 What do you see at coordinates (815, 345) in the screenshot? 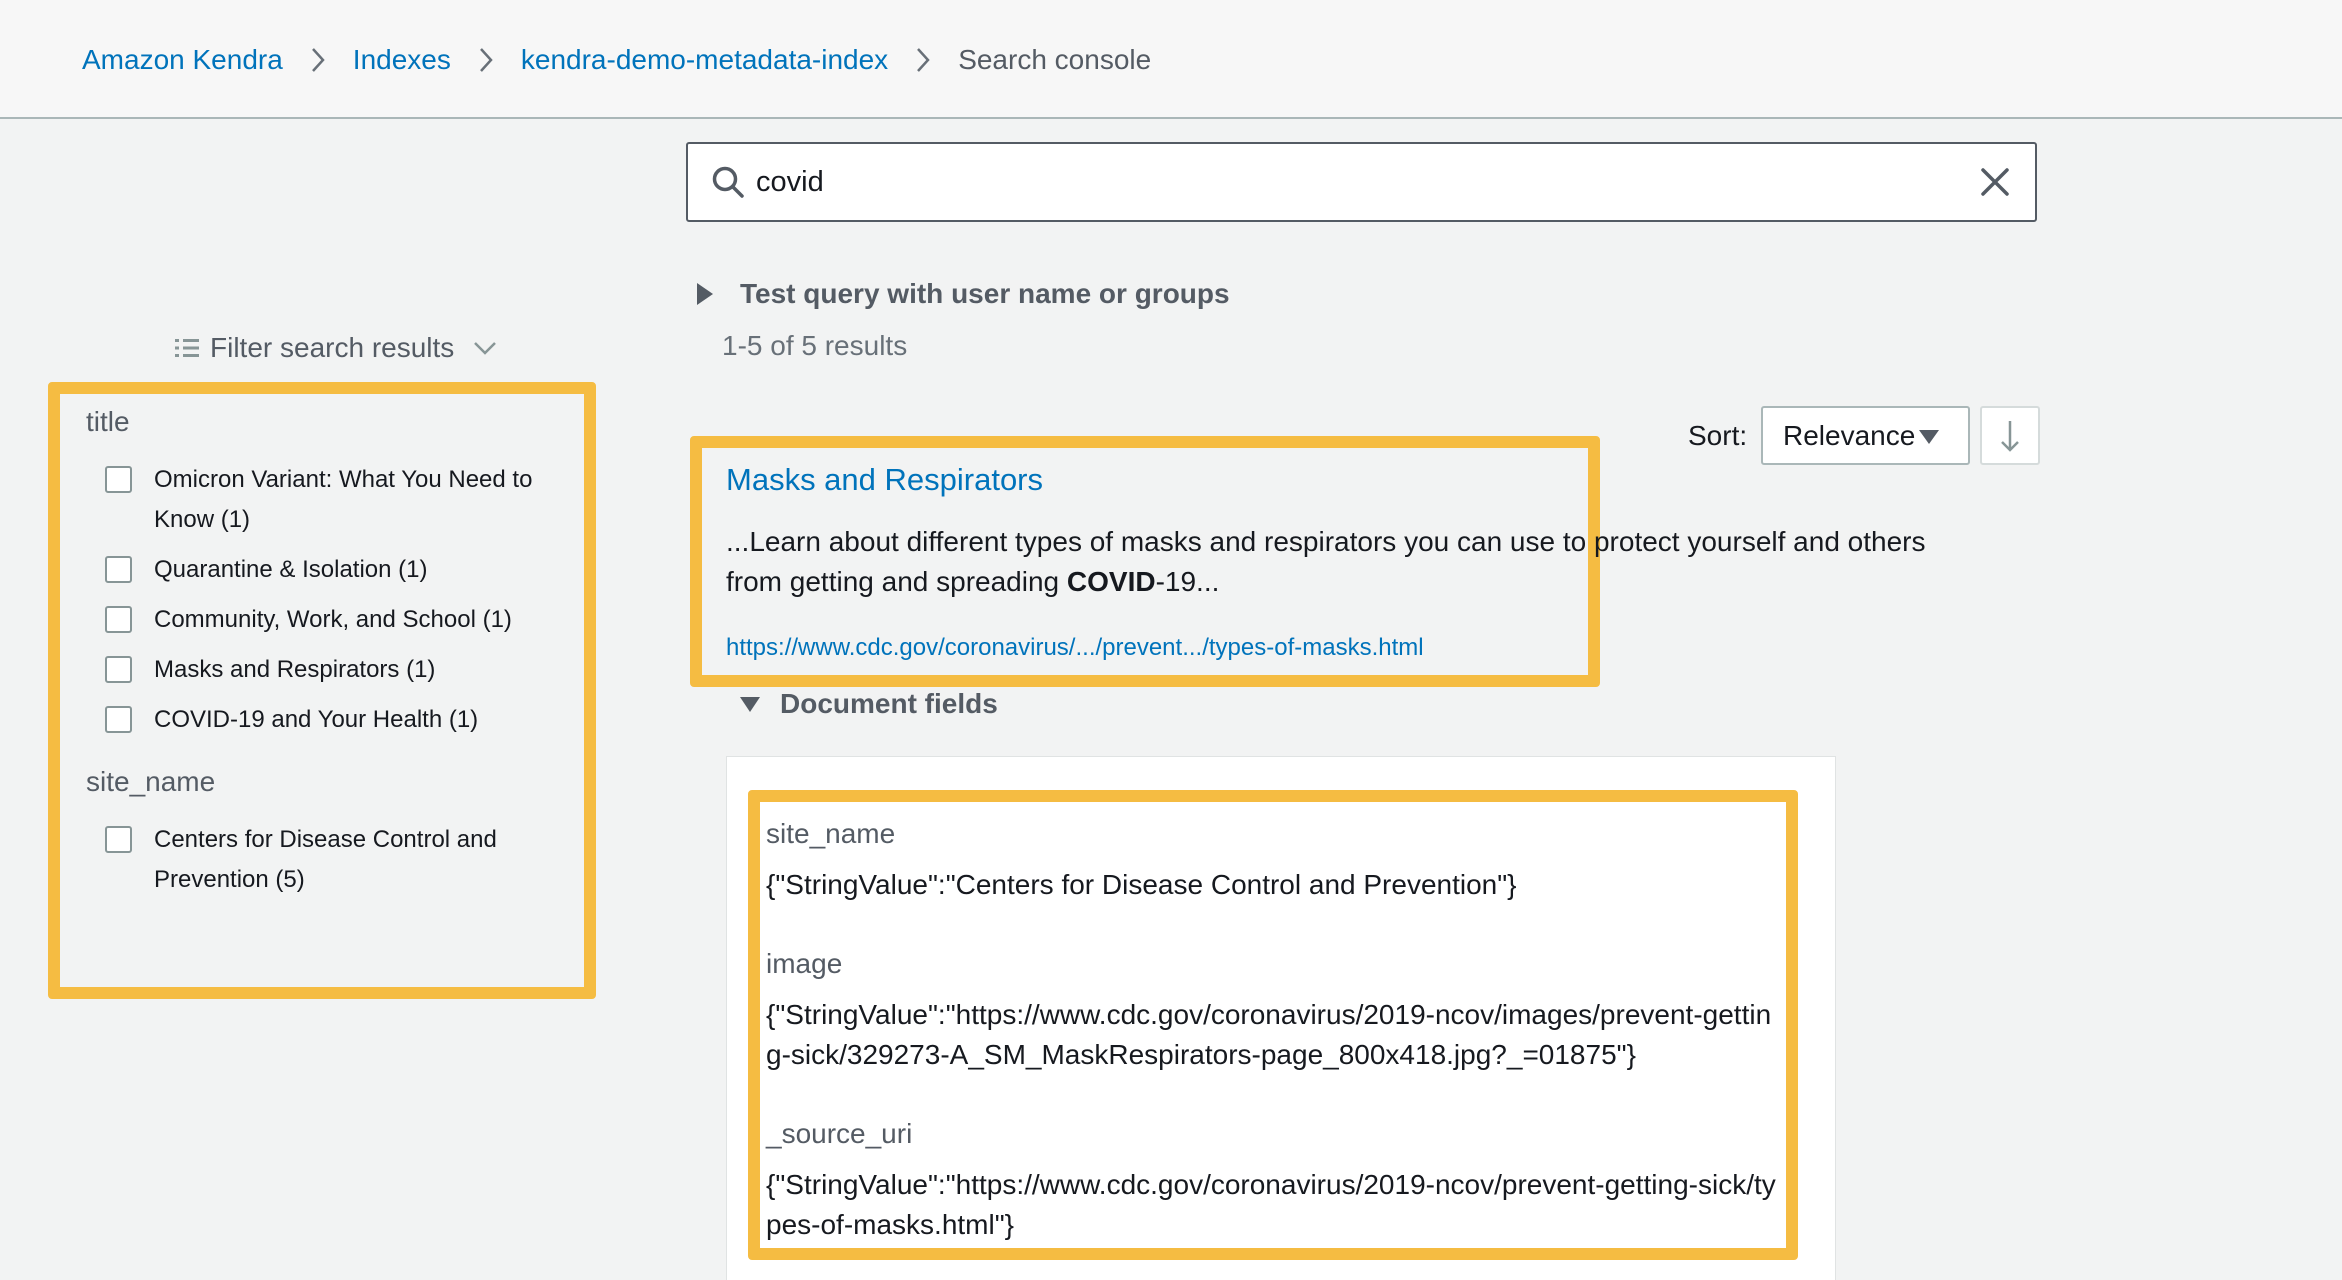
I see `results-count: 1-5 of 5 results` at bounding box center [815, 345].